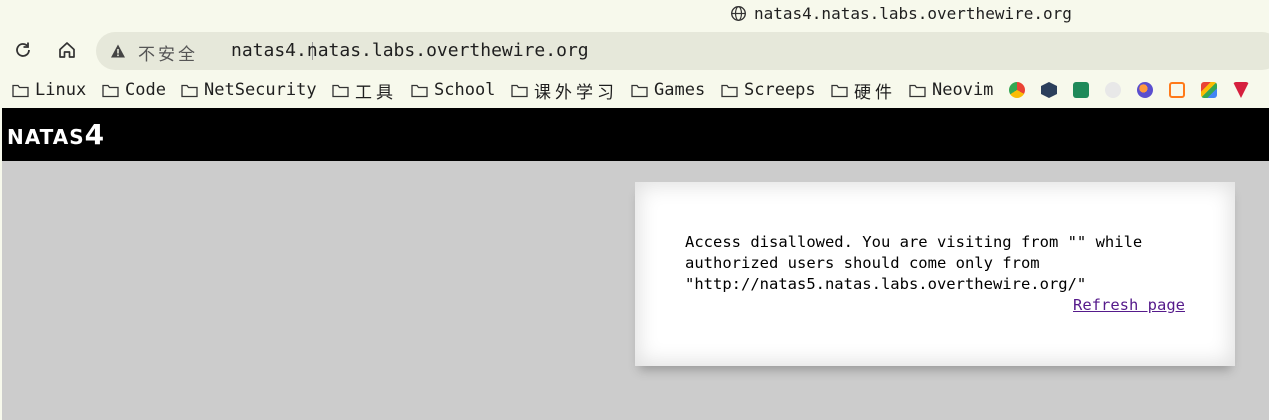  What do you see at coordinates (145, 90) in the screenshot?
I see `bookmark-label: Code` at bounding box center [145, 90].